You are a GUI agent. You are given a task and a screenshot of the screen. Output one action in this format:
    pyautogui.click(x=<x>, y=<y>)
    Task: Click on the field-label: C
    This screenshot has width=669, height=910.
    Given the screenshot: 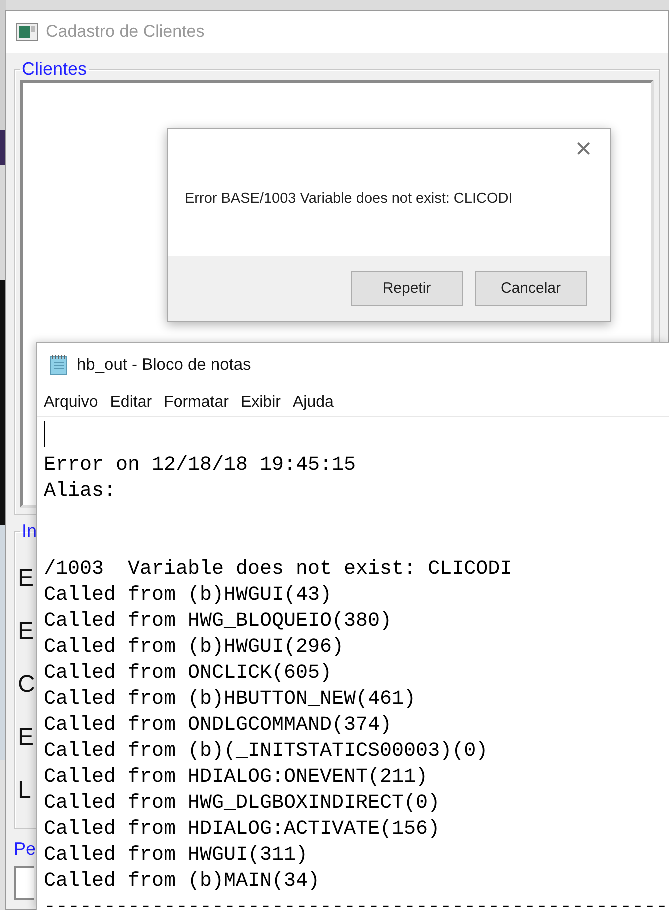 What is the action you would take?
    pyautogui.click(x=27, y=685)
    